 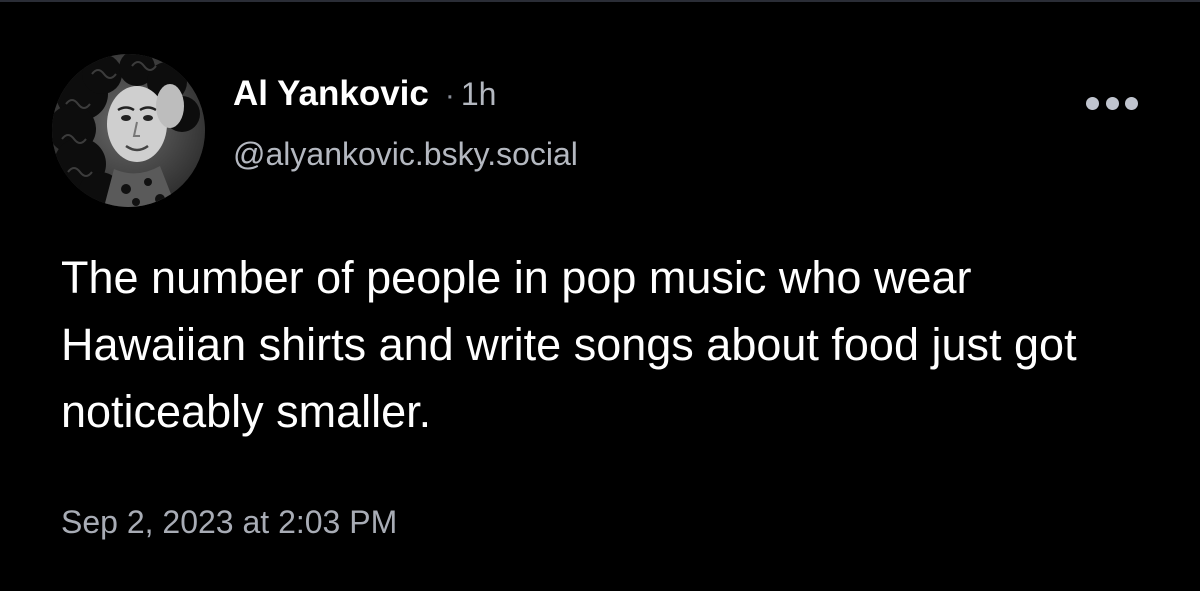 I want to click on post-timestamp: Sep 2, 2023 at 2:03 PM, so click(x=229, y=522).